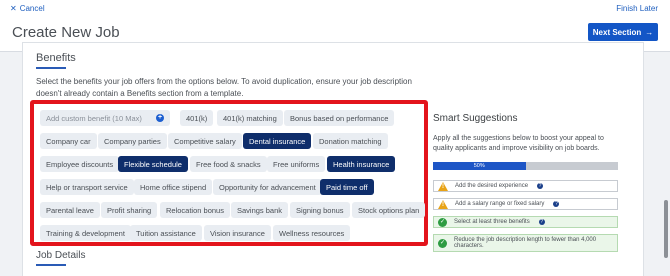 The image size is (670, 276). What do you see at coordinates (347, 187) in the screenshot?
I see `benefit-chip-paid-time-off: Paid time off` at bounding box center [347, 187].